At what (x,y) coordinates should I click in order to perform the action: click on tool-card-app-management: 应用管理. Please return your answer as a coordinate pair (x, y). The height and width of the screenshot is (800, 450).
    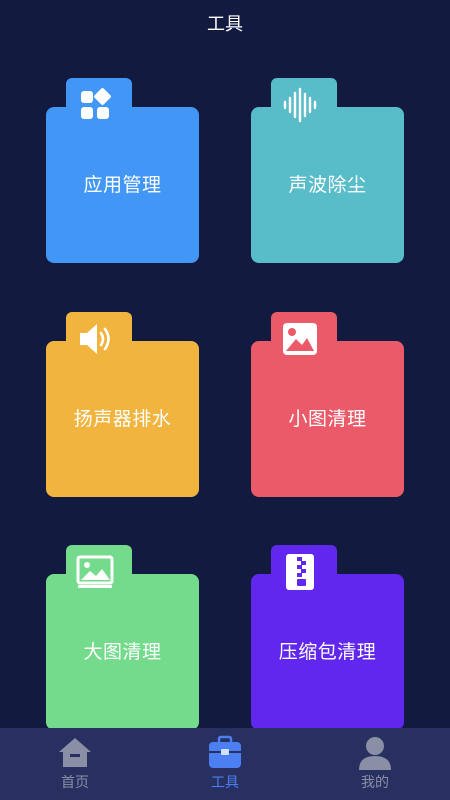
    Looking at the image, I should click on (122, 170).